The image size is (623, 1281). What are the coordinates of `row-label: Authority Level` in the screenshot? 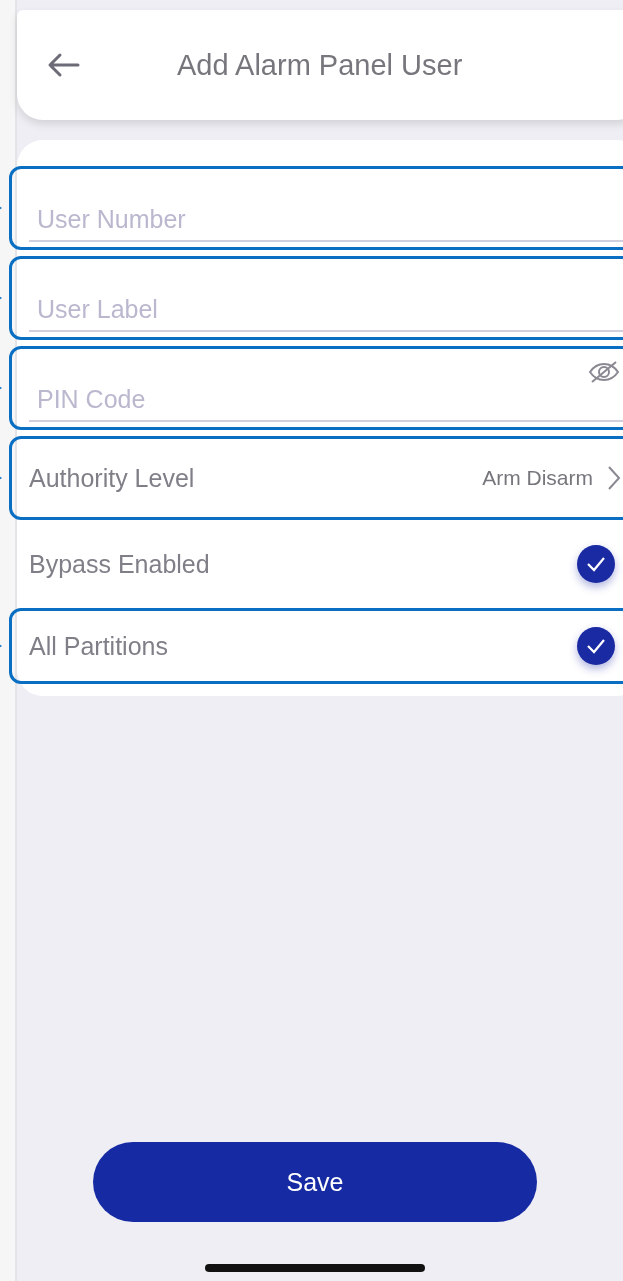 It's located at (112, 478).